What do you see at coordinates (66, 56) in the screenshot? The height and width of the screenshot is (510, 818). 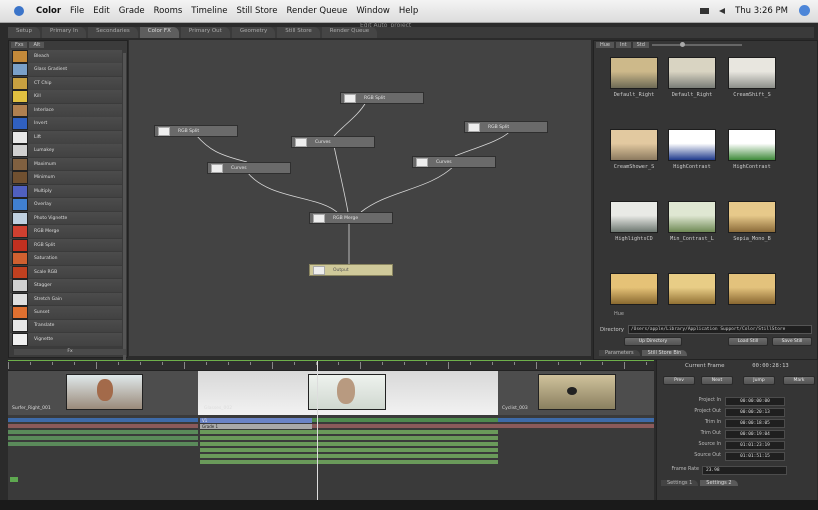 I see `fx-node-item: Bleach` at bounding box center [66, 56].